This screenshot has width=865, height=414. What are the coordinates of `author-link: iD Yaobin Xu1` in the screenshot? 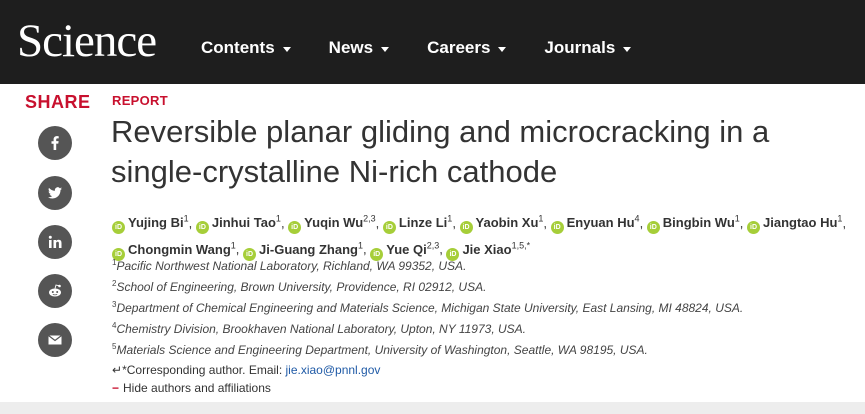 It's located at (501, 224).